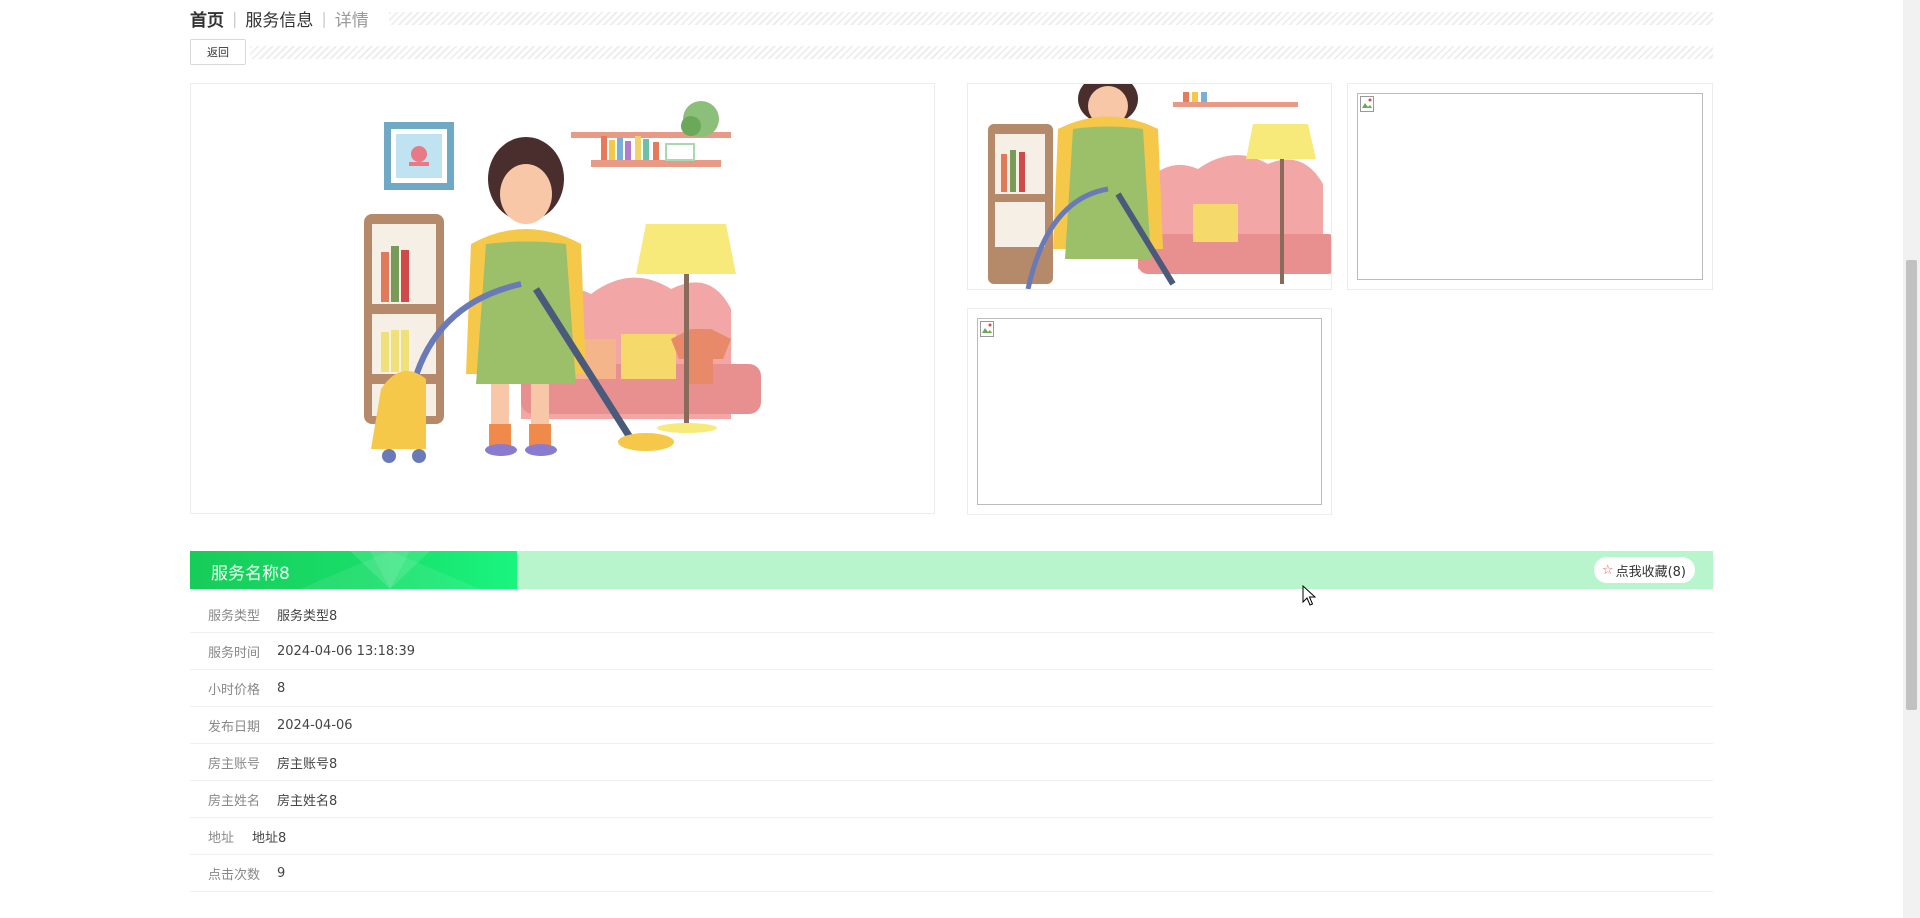 Image resolution: width=1920 pixels, height=918 pixels. Describe the element at coordinates (1607, 570) in the screenshot. I see `star-outline-icon: ☆` at that location.